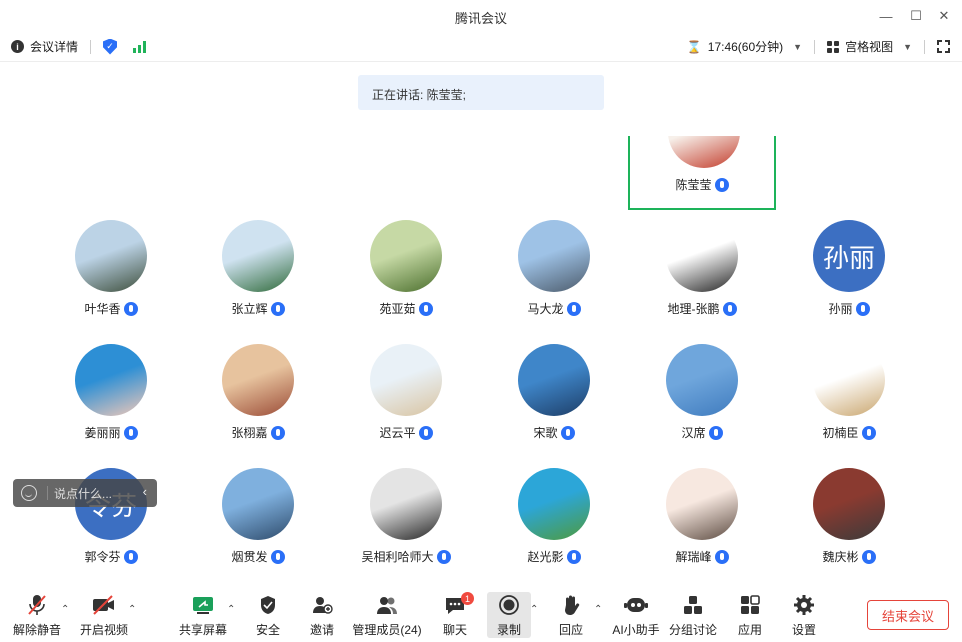 The width and height of the screenshot is (962, 642). What do you see at coordinates (869, 46) in the screenshot?
I see `view-mode-button: 宫格视图` at bounding box center [869, 46].